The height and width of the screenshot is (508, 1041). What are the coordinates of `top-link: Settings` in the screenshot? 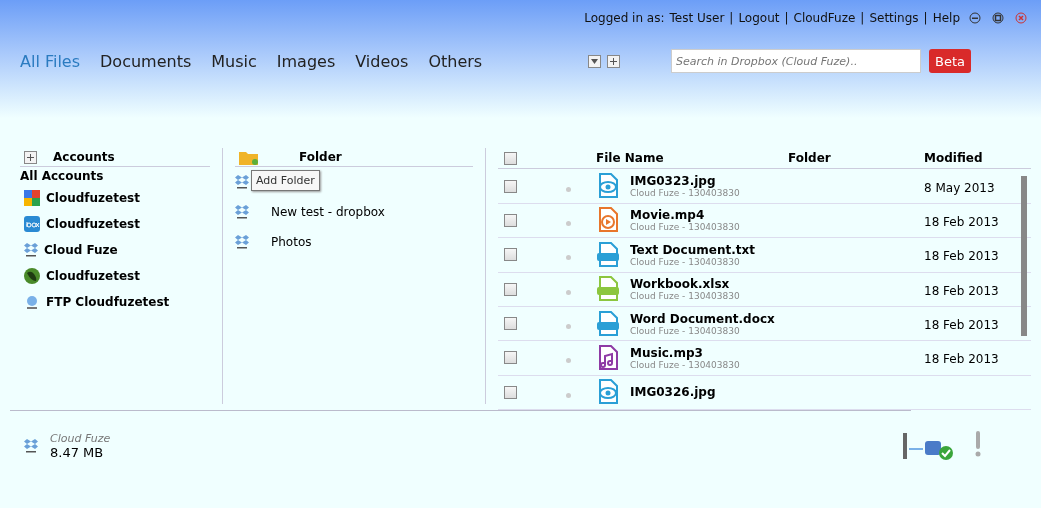 It's located at (894, 18).